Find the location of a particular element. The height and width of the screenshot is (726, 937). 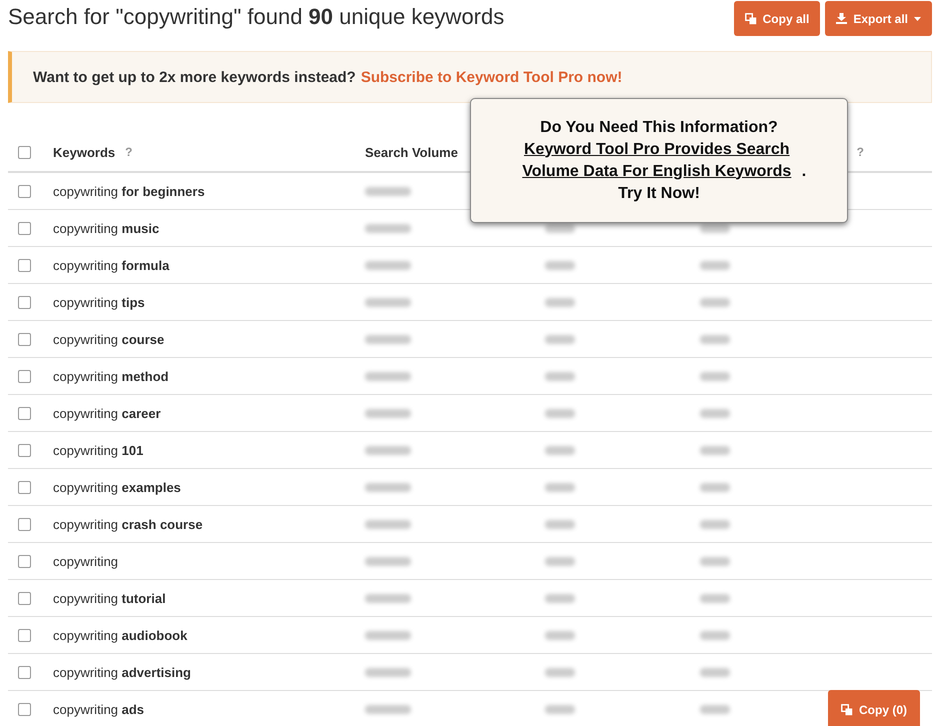

keyword-cell-text: copywriting for beginners is located at coordinates (129, 191).